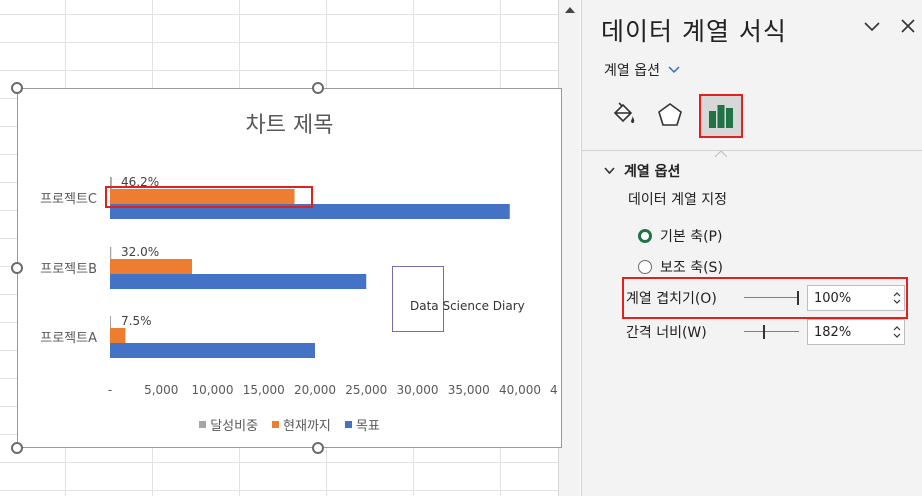 The image size is (922, 496). I want to click on close-icon, so click(908, 26).